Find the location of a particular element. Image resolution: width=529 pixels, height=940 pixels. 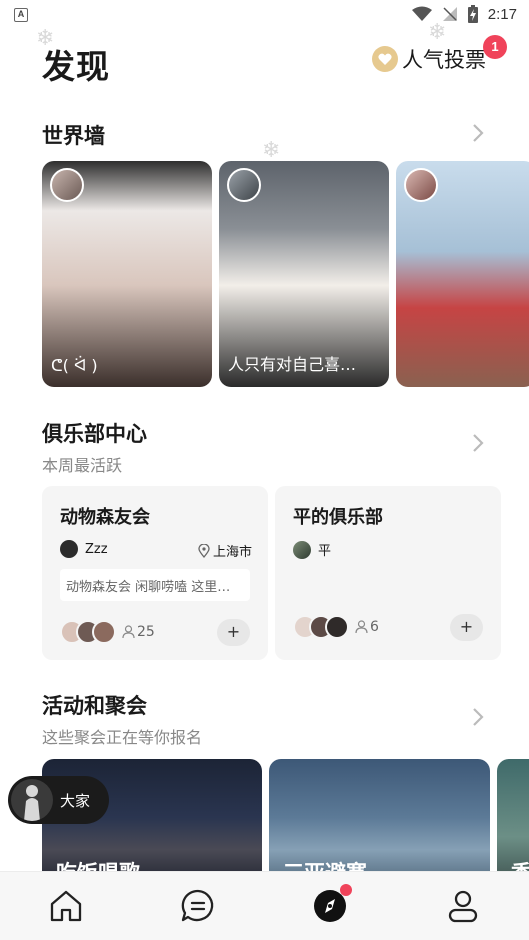

owner-name: Zzz is located at coordinates (96, 549).